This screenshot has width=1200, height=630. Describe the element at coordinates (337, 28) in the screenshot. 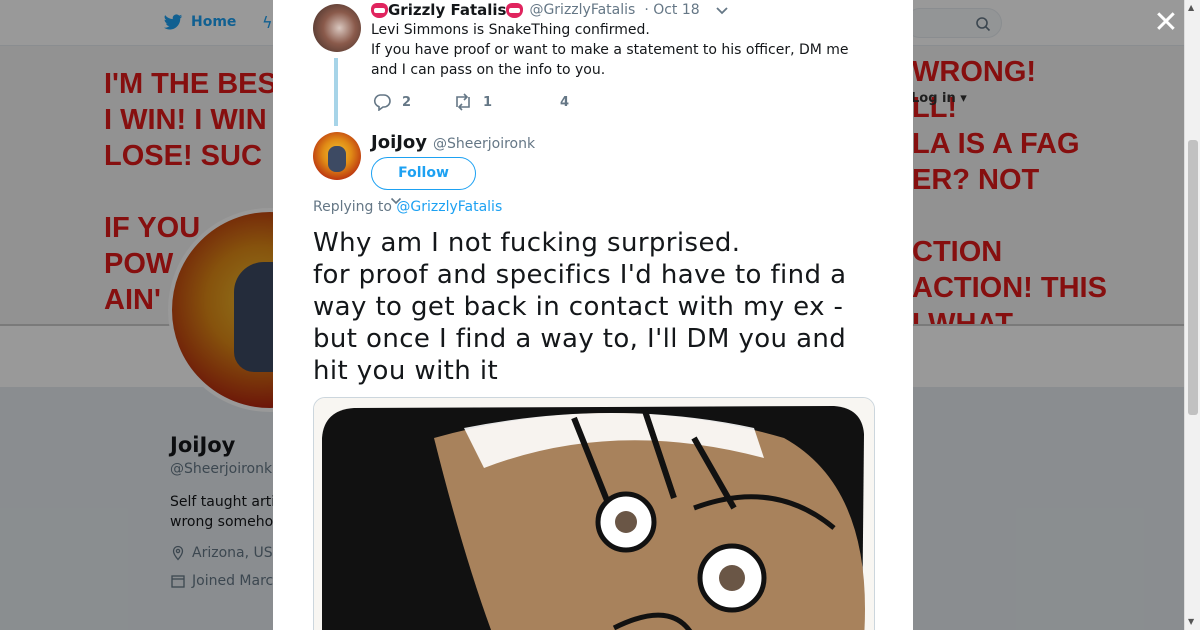

I see `parent-tweet-avatar` at that location.